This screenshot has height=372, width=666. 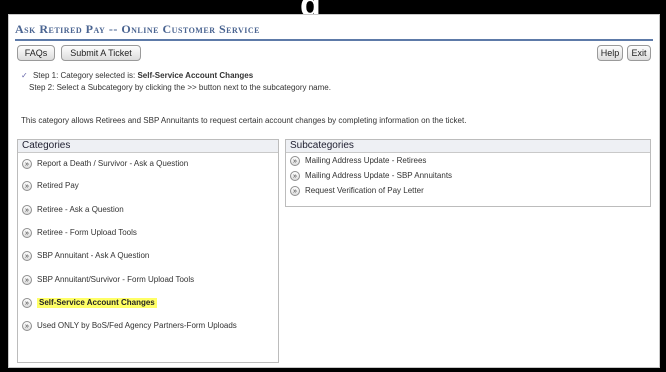 I want to click on subcategory-label: Mailing Address Update - Retirees, so click(x=366, y=160).